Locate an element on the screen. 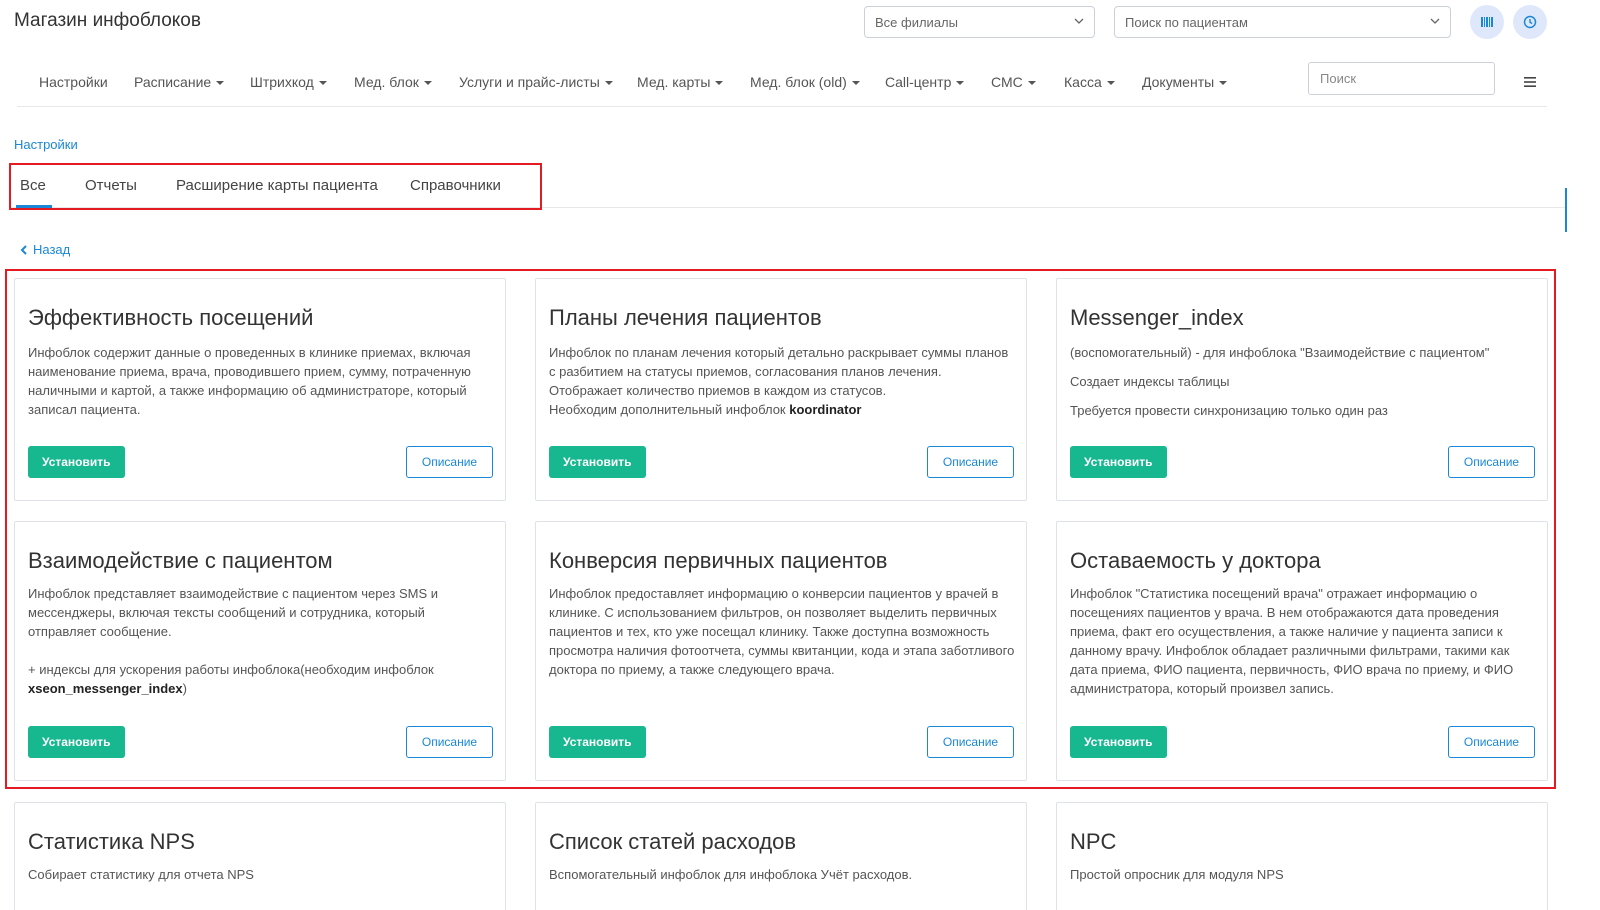  nav-item-services: Услуги и прайс-листы is located at coordinates (536, 82).